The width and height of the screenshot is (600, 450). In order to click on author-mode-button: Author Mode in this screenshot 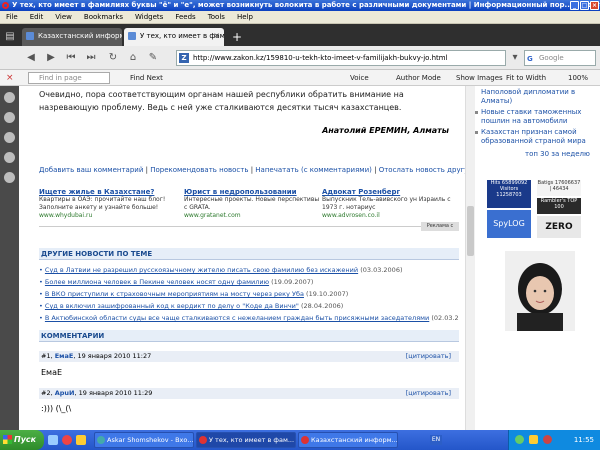, I will do `click(418, 78)`.